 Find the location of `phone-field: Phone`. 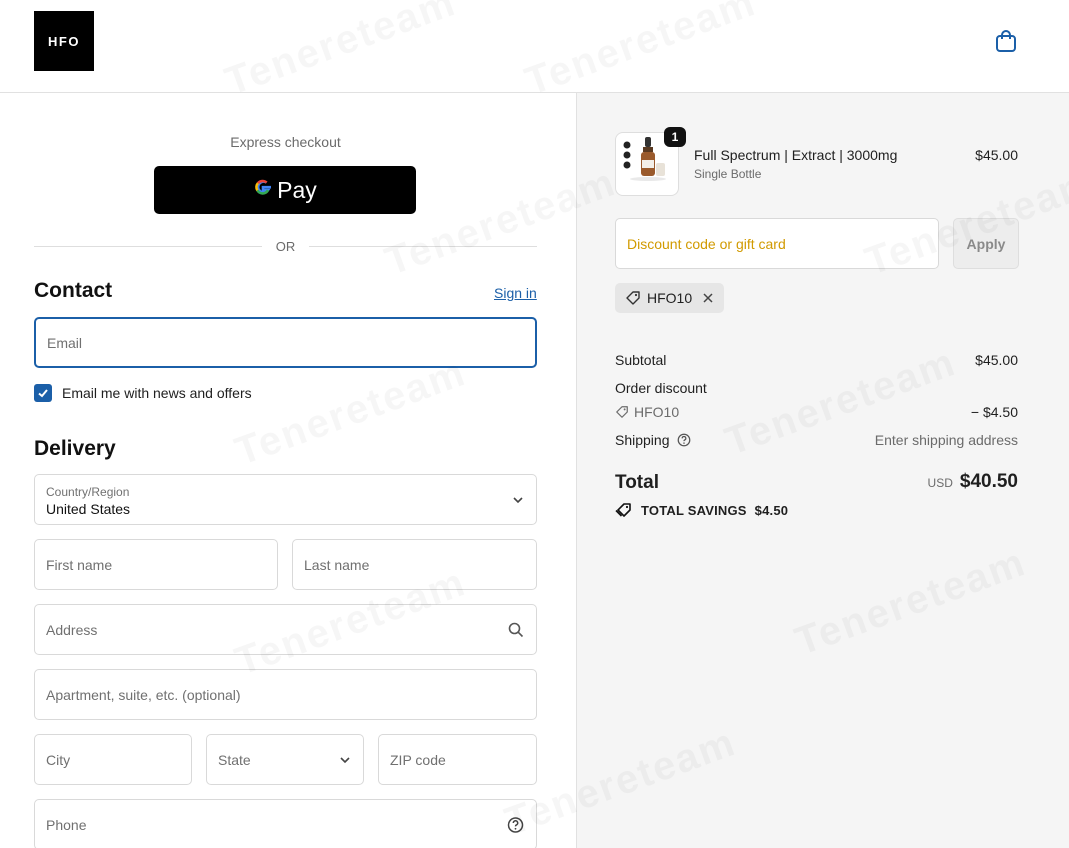

phone-field: Phone is located at coordinates (285, 823).